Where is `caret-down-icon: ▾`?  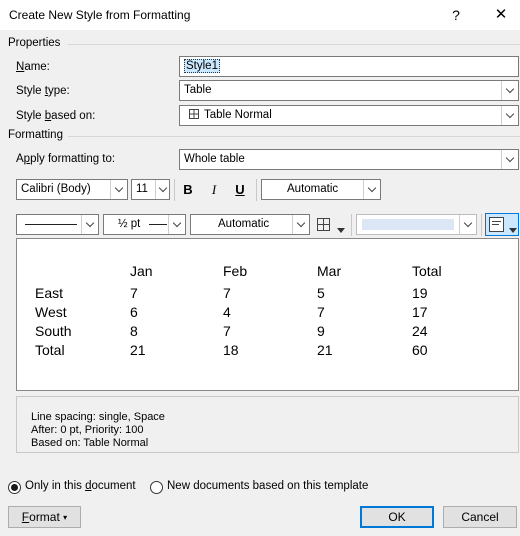
caret-down-icon: ▾ is located at coordinates (65, 517).